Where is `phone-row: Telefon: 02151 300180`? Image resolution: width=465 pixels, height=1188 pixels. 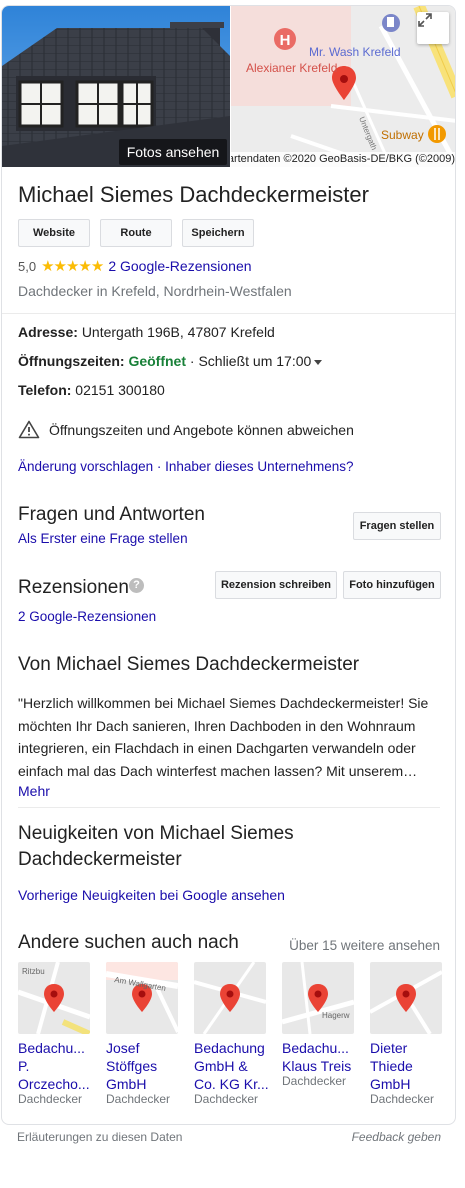 phone-row: Telefon: 02151 300180 is located at coordinates (91, 390).